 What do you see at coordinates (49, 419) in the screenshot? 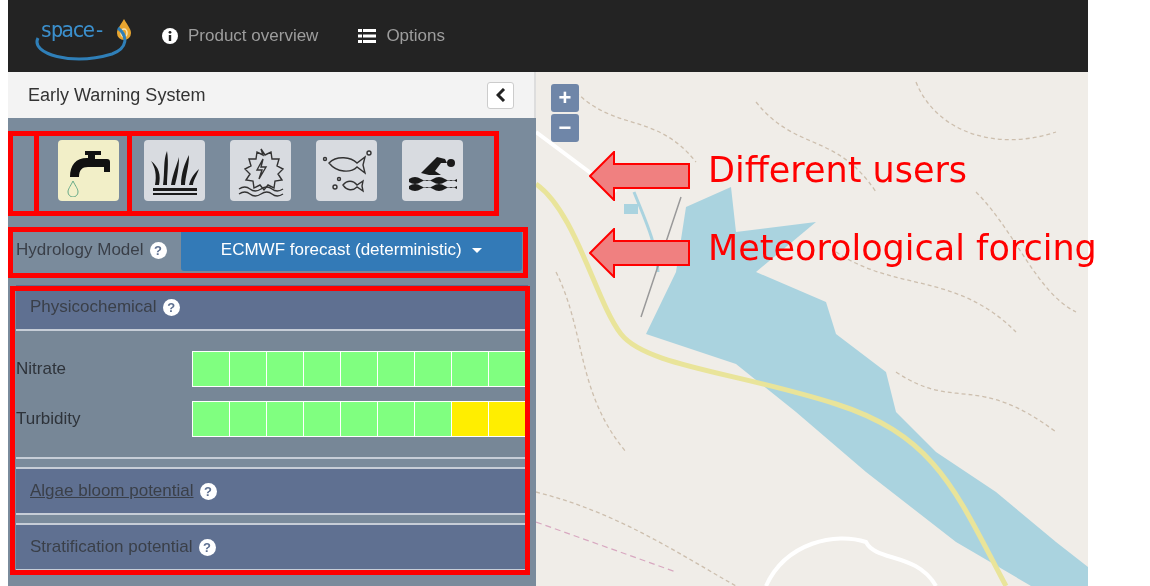
I see `indicator-label: Turbidity` at bounding box center [49, 419].